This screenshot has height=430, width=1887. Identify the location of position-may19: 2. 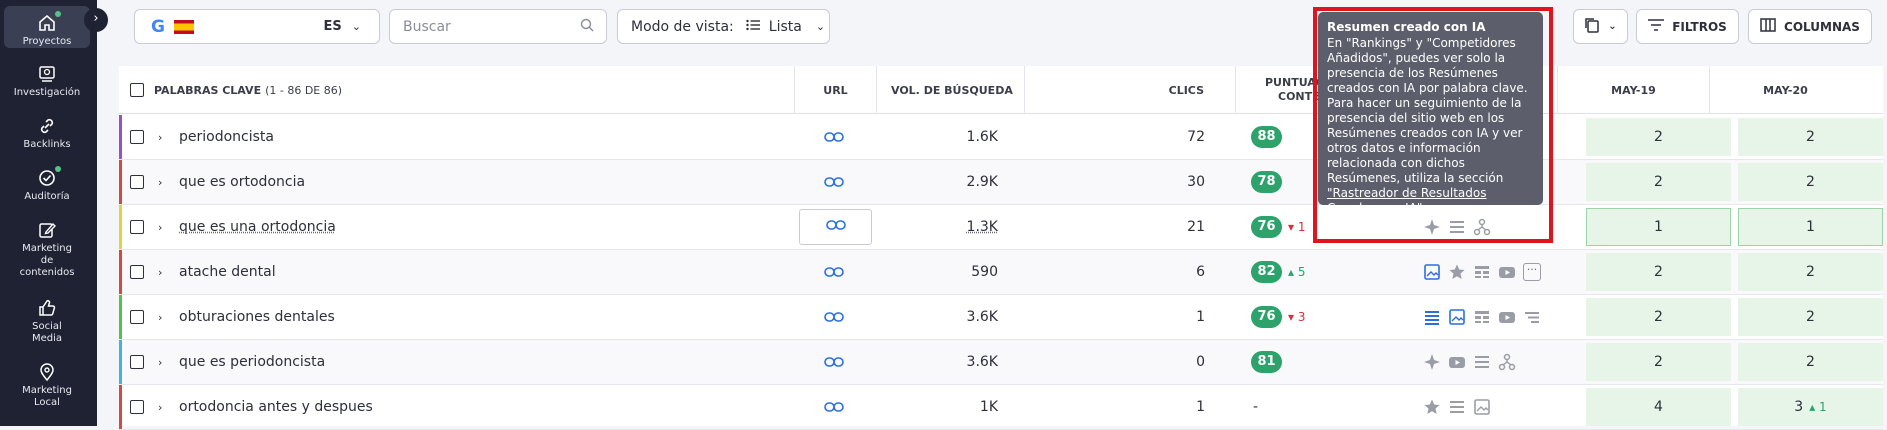
(1658, 362).